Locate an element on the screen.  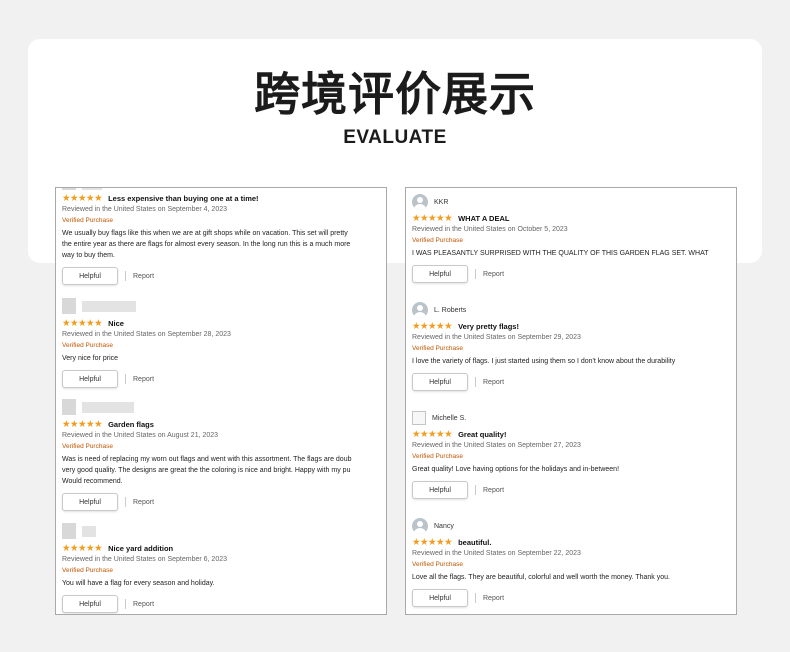
review-body-line: way to buy them. is located at coordinates (88, 255).